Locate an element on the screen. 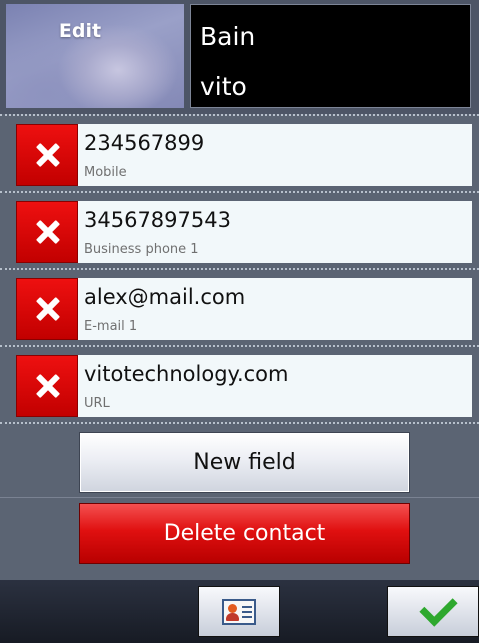 The height and width of the screenshot is (643, 479). field-value: vitotechnology.com is located at coordinates (186, 374).